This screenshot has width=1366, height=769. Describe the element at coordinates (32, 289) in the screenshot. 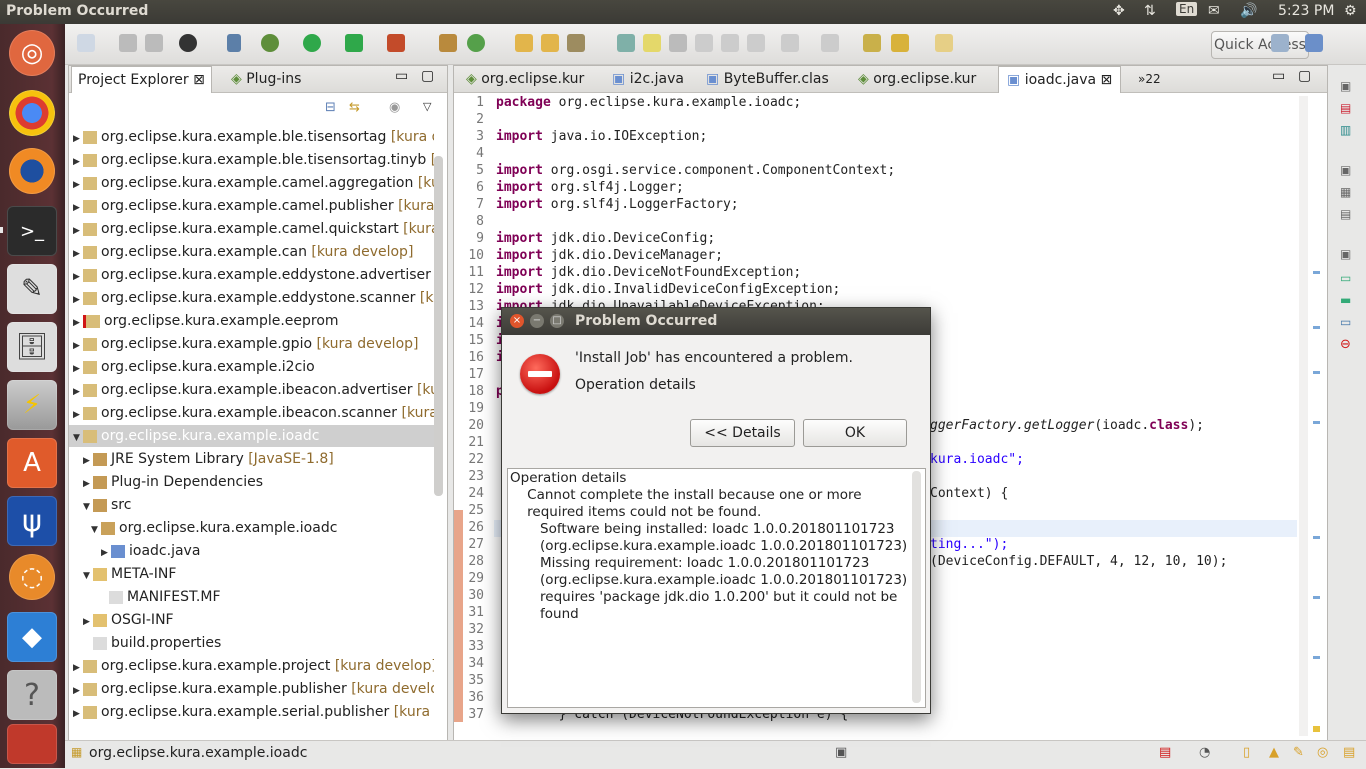

I see `text-editor-icon: ✎` at that location.